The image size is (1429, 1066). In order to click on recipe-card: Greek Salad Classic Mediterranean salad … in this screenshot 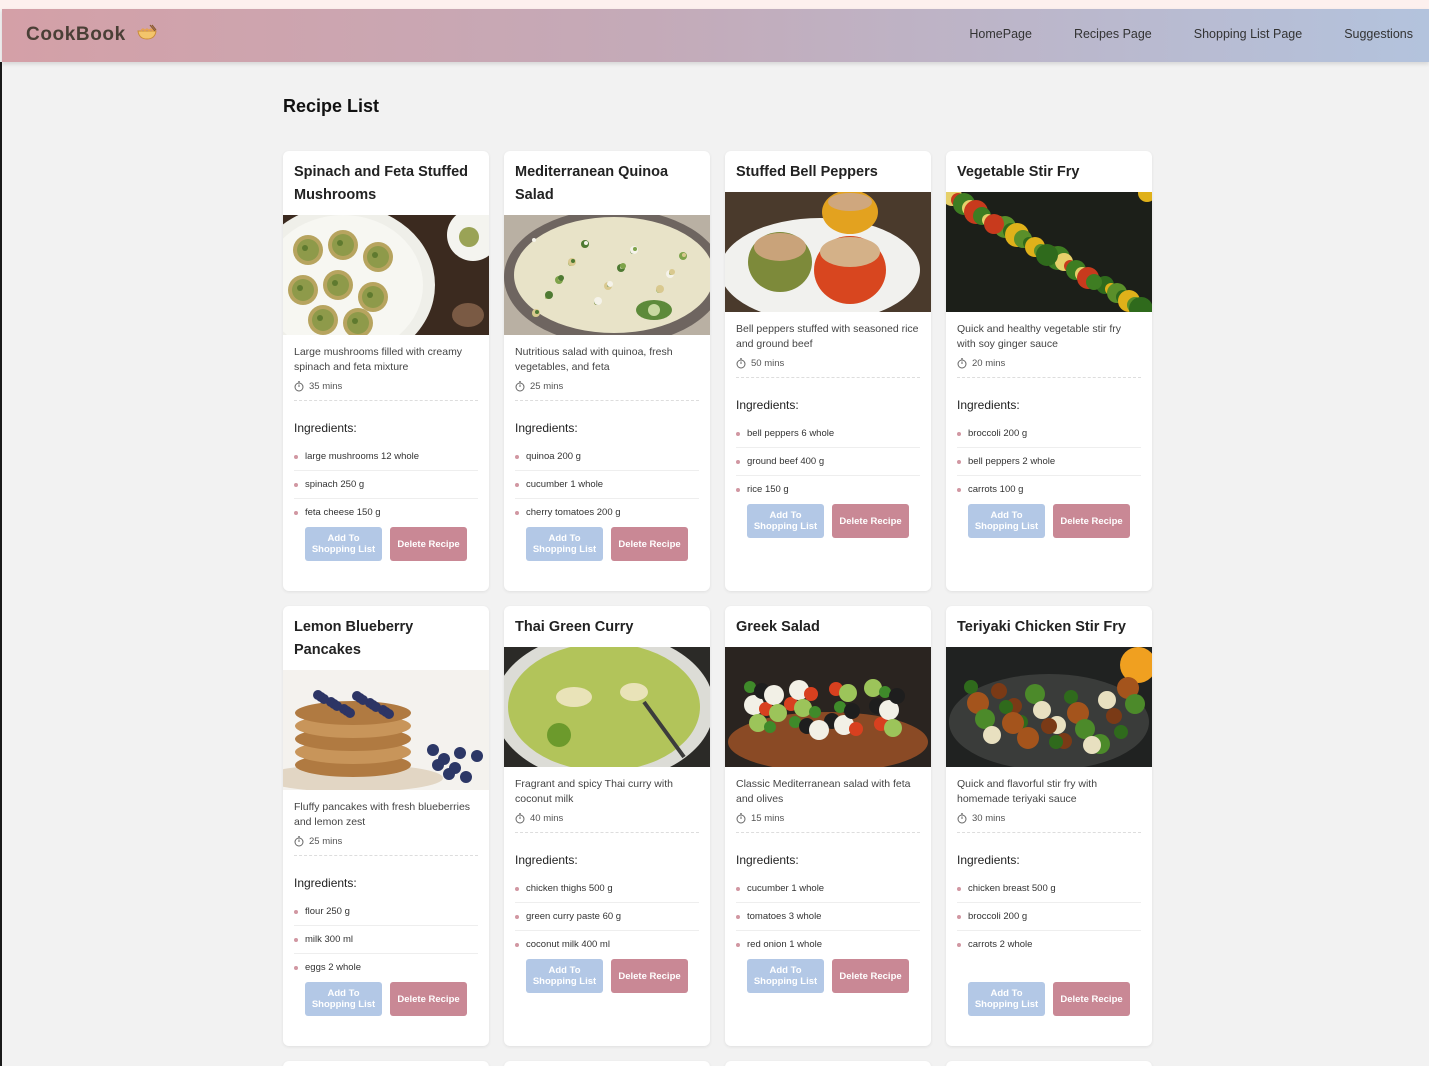, I will do `click(828, 826)`.